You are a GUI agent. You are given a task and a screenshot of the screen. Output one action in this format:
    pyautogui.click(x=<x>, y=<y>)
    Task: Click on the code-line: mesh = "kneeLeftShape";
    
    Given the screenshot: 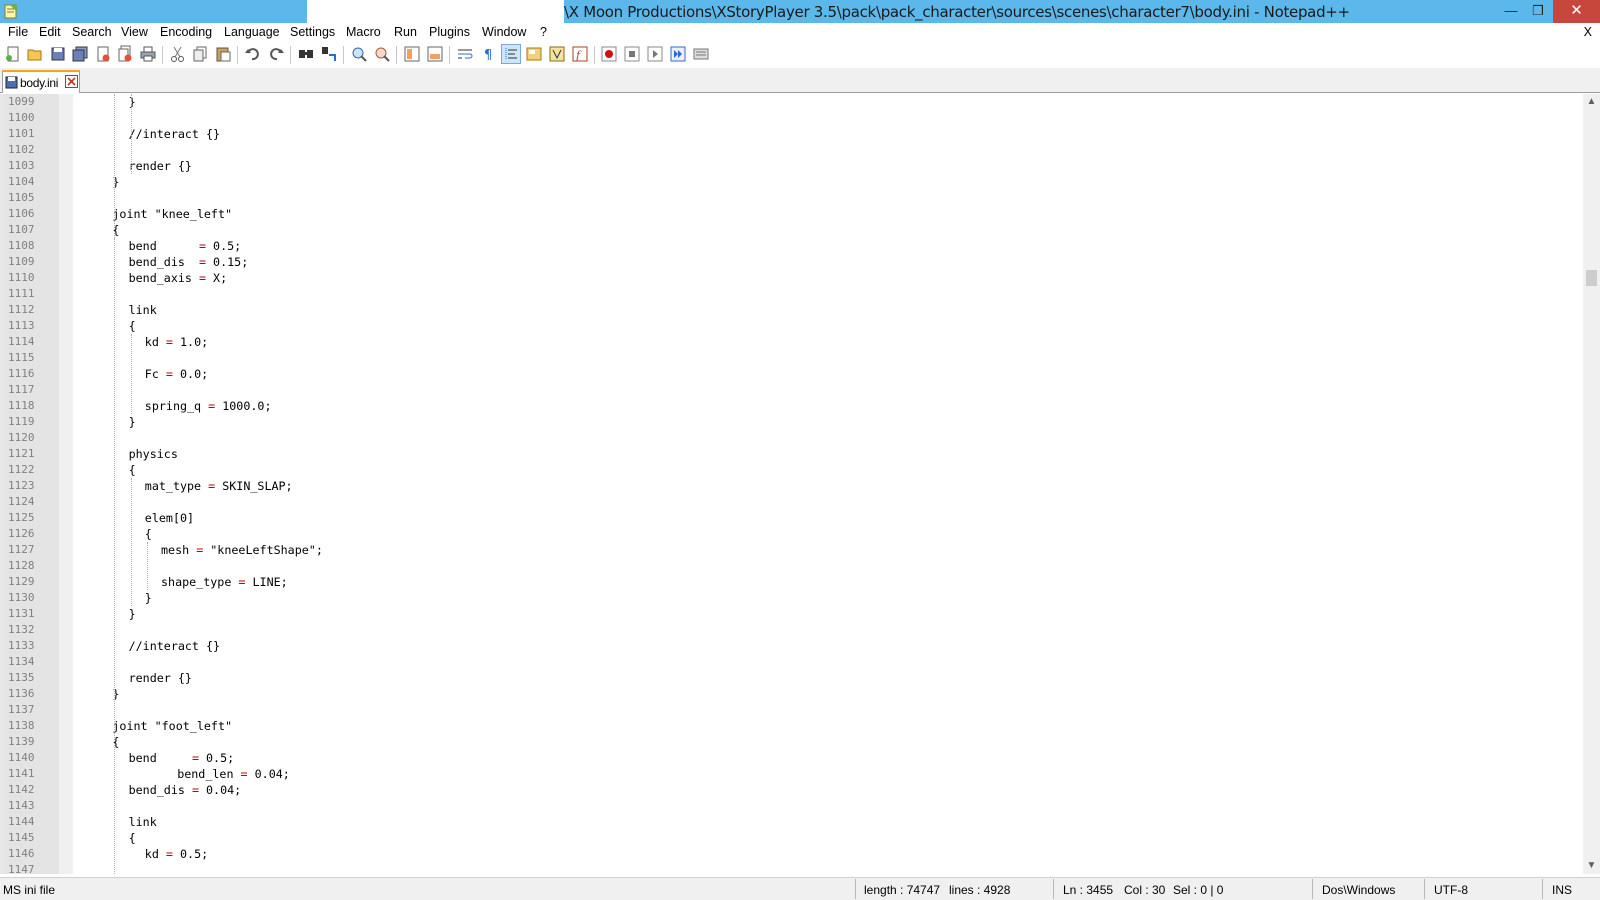 What is the action you would take?
    pyautogui.click(x=242, y=550)
    